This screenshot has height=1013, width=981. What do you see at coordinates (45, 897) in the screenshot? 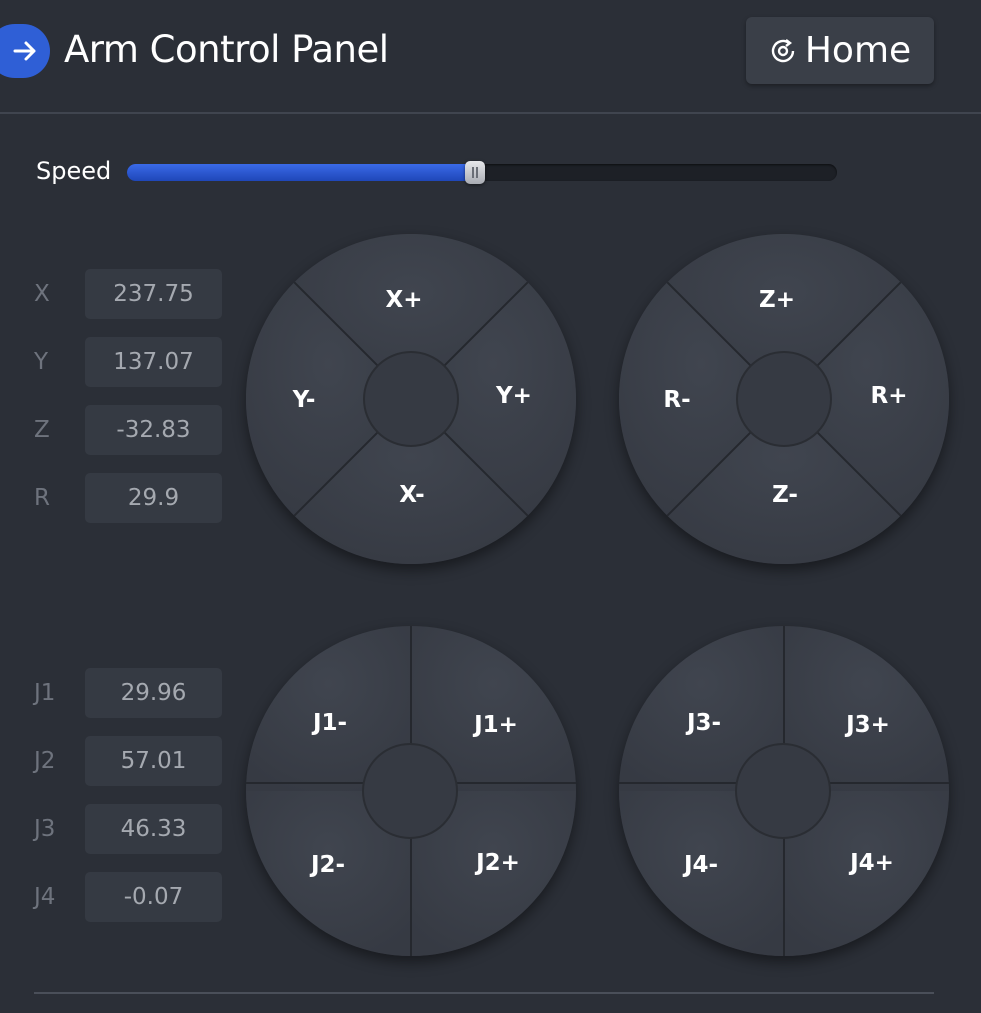
I see `joint-label: J4` at bounding box center [45, 897].